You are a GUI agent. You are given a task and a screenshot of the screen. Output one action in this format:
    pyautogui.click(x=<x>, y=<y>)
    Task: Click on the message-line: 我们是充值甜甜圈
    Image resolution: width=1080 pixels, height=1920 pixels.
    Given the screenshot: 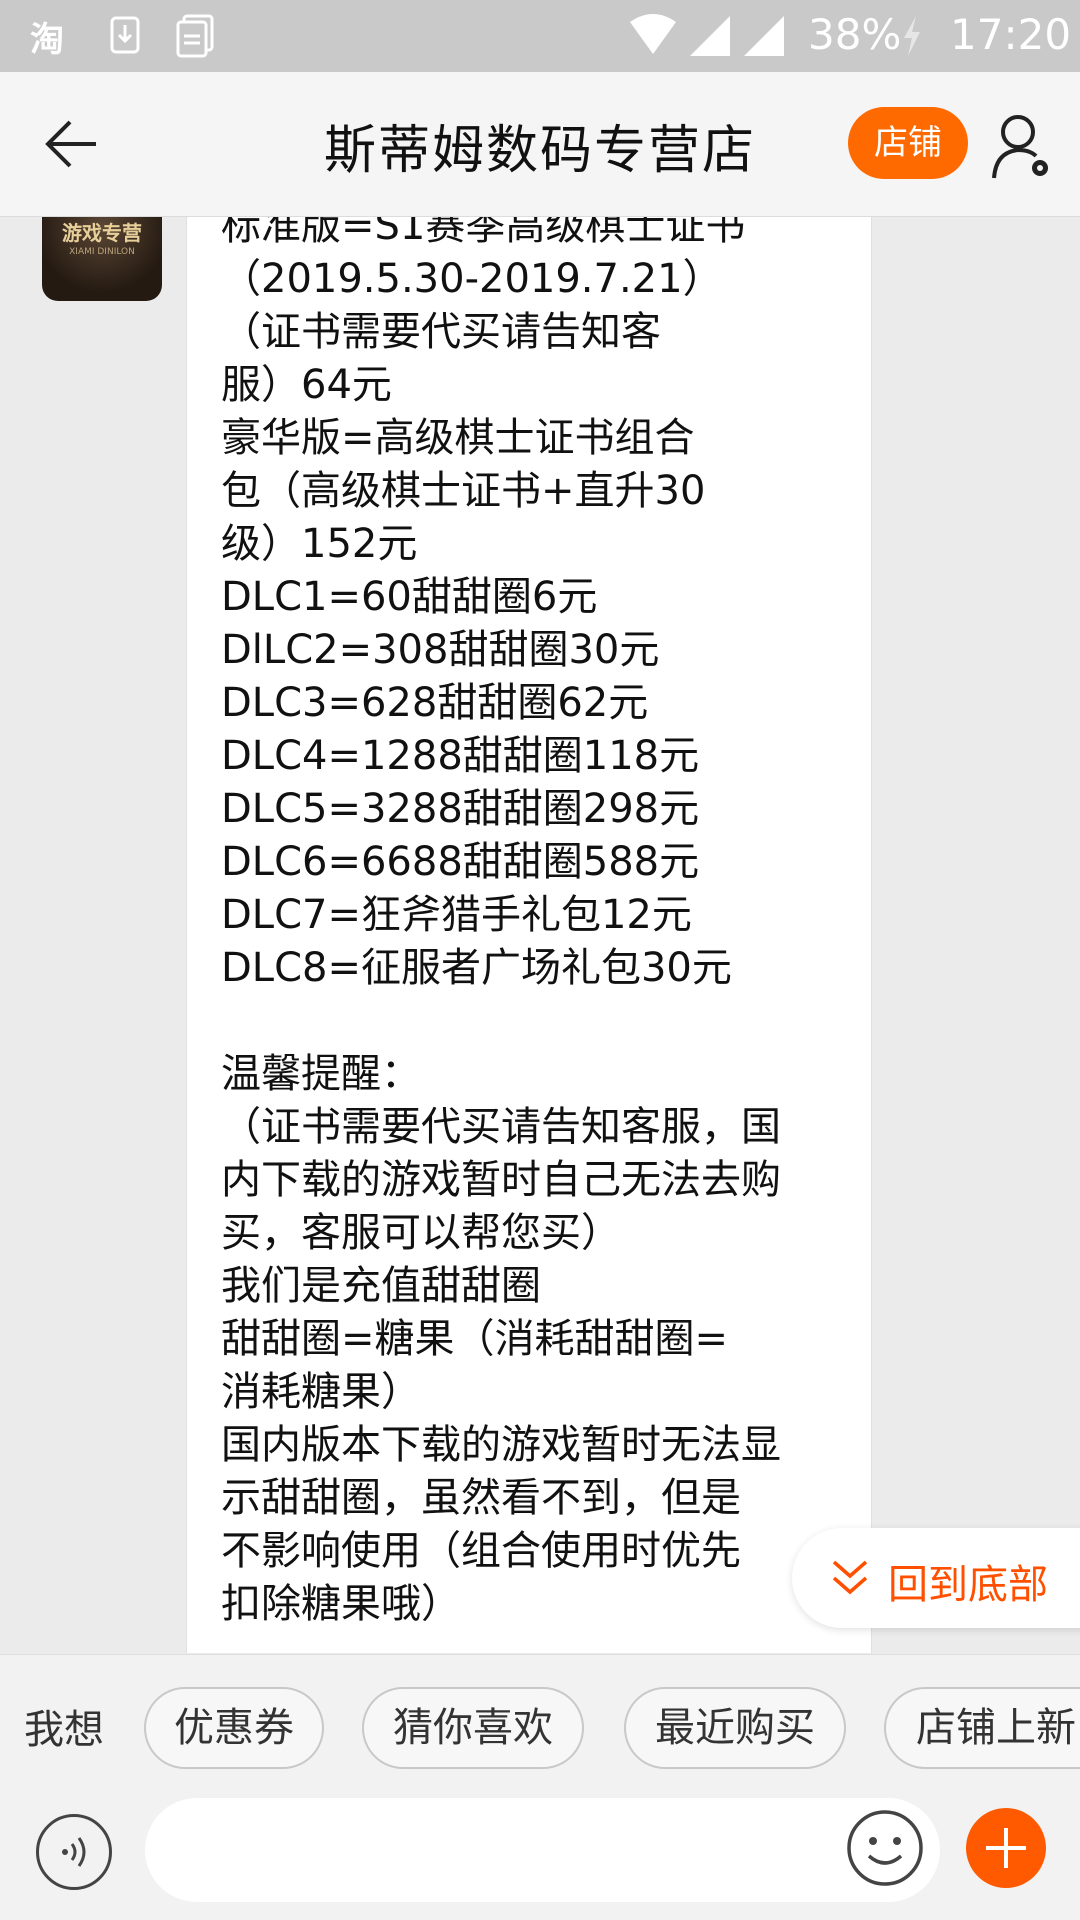 What is the action you would take?
    pyautogui.click(x=381, y=1286)
    